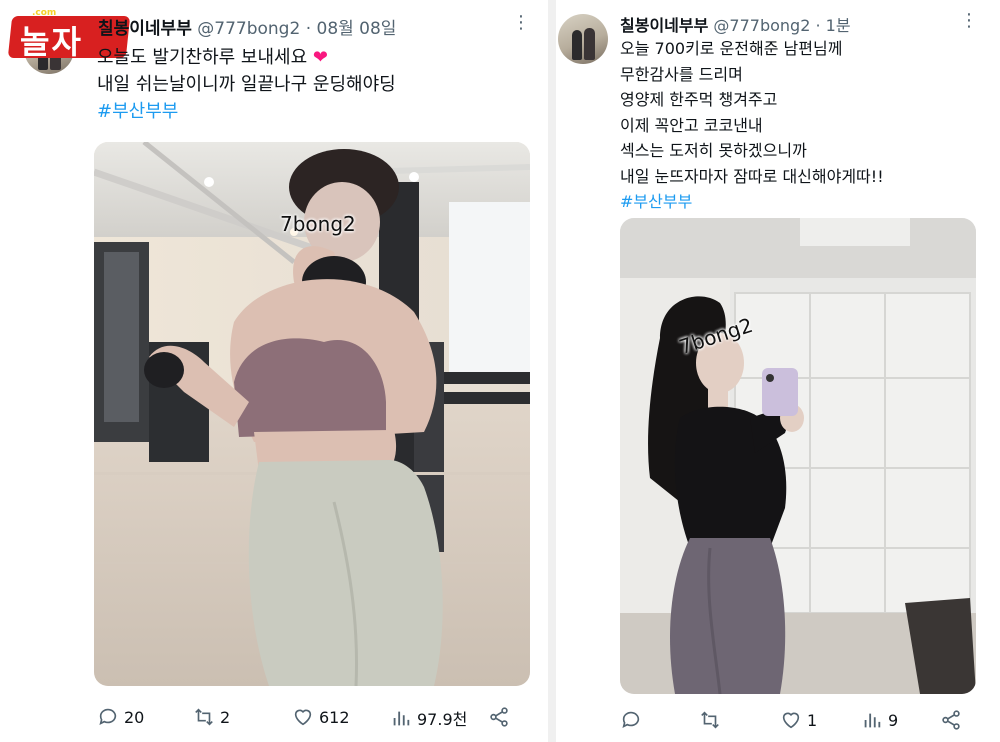  I want to click on retweet-button, so click(712, 720).